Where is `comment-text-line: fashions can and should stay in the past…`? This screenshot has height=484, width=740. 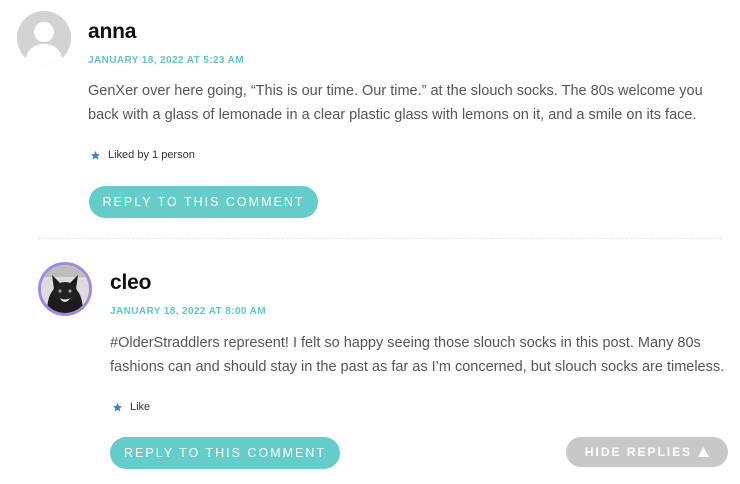 comment-text-line: fashions can and should stay in the past… is located at coordinates (417, 367).